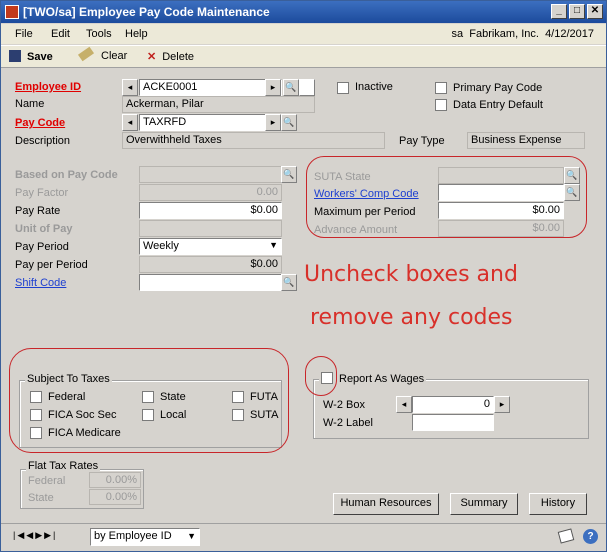 This screenshot has width=610, height=554. I want to click on next-employee-button: ▸, so click(273, 87).